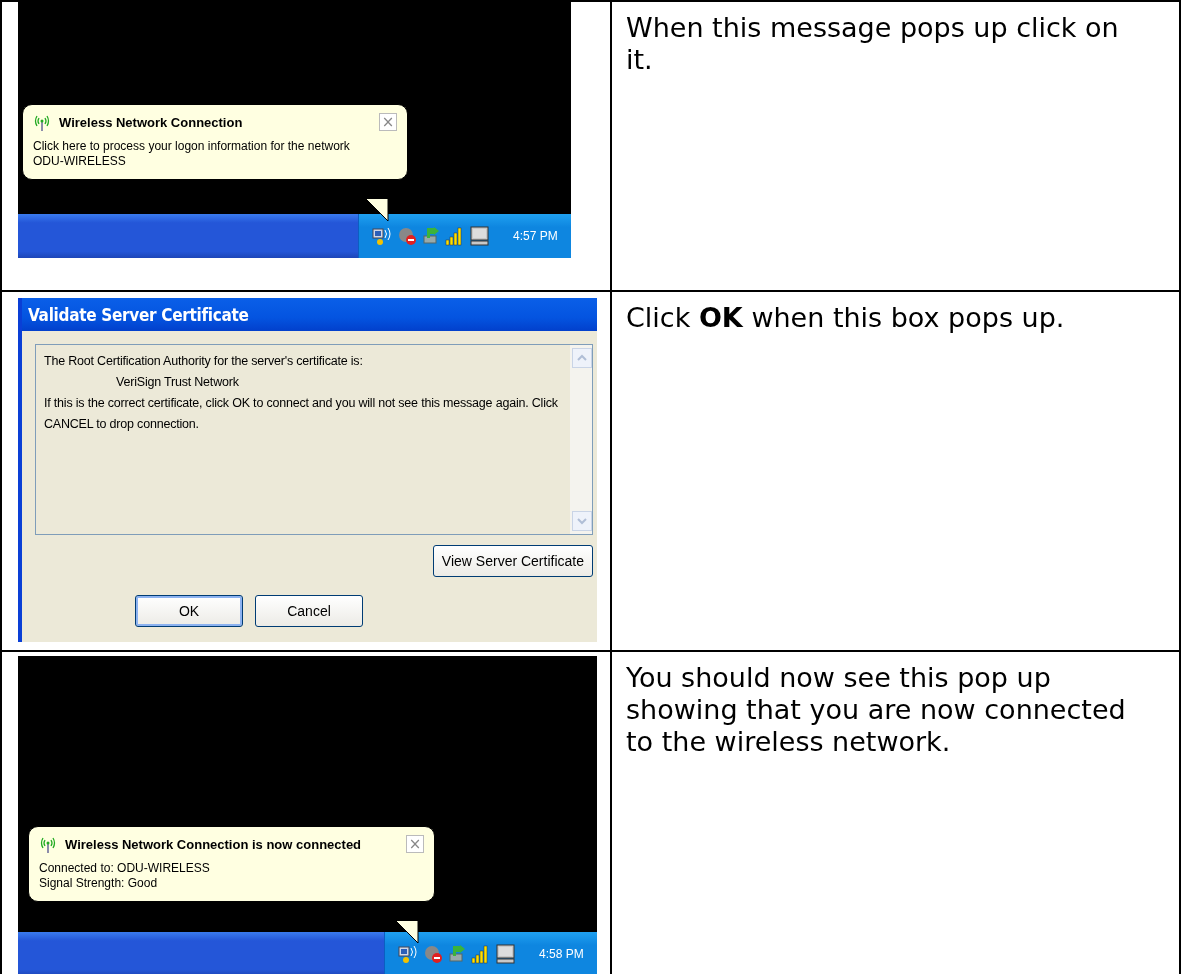  What do you see at coordinates (125, 868) in the screenshot?
I see `balloon-message: Connected to: ODU-WIRELESS` at bounding box center [125, 868].